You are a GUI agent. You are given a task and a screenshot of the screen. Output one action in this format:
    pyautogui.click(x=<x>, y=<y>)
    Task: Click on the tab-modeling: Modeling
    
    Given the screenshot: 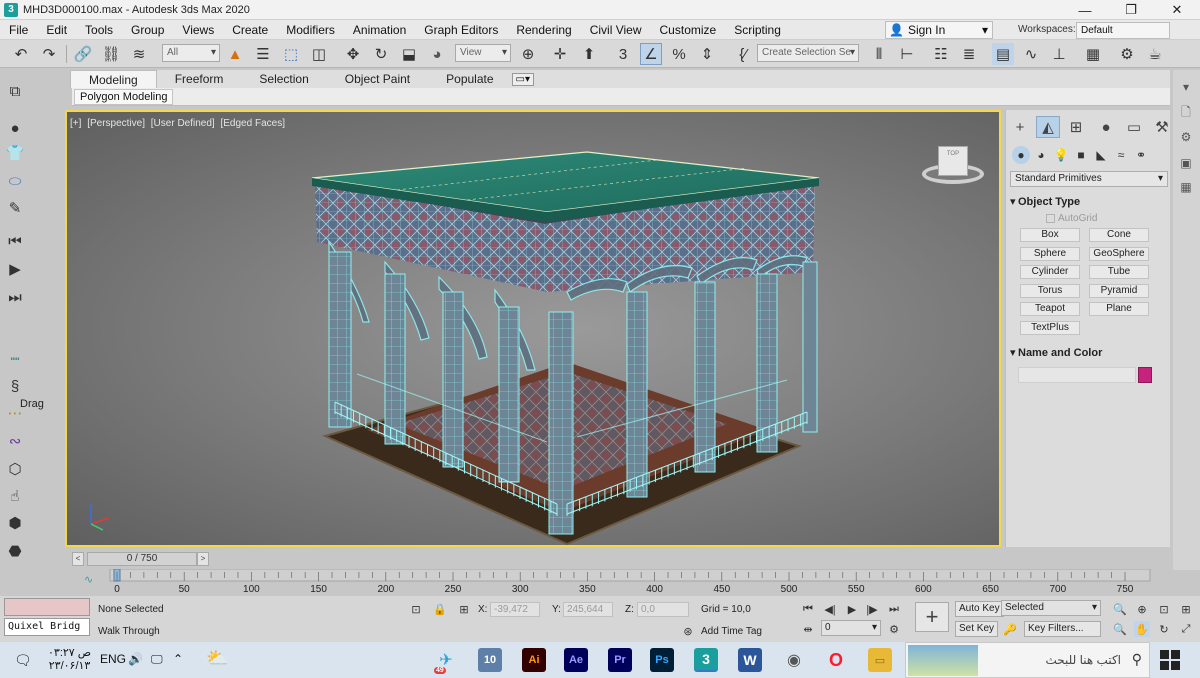 What is the action you would take?
    pyautogui.click(x=113, y=79)
    